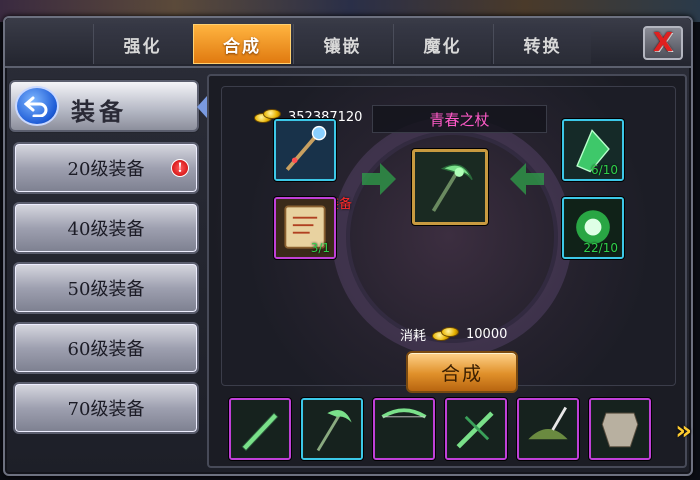 The image size is (700, 480). I want to click on crystal-staff-icon, so click(305, 150).